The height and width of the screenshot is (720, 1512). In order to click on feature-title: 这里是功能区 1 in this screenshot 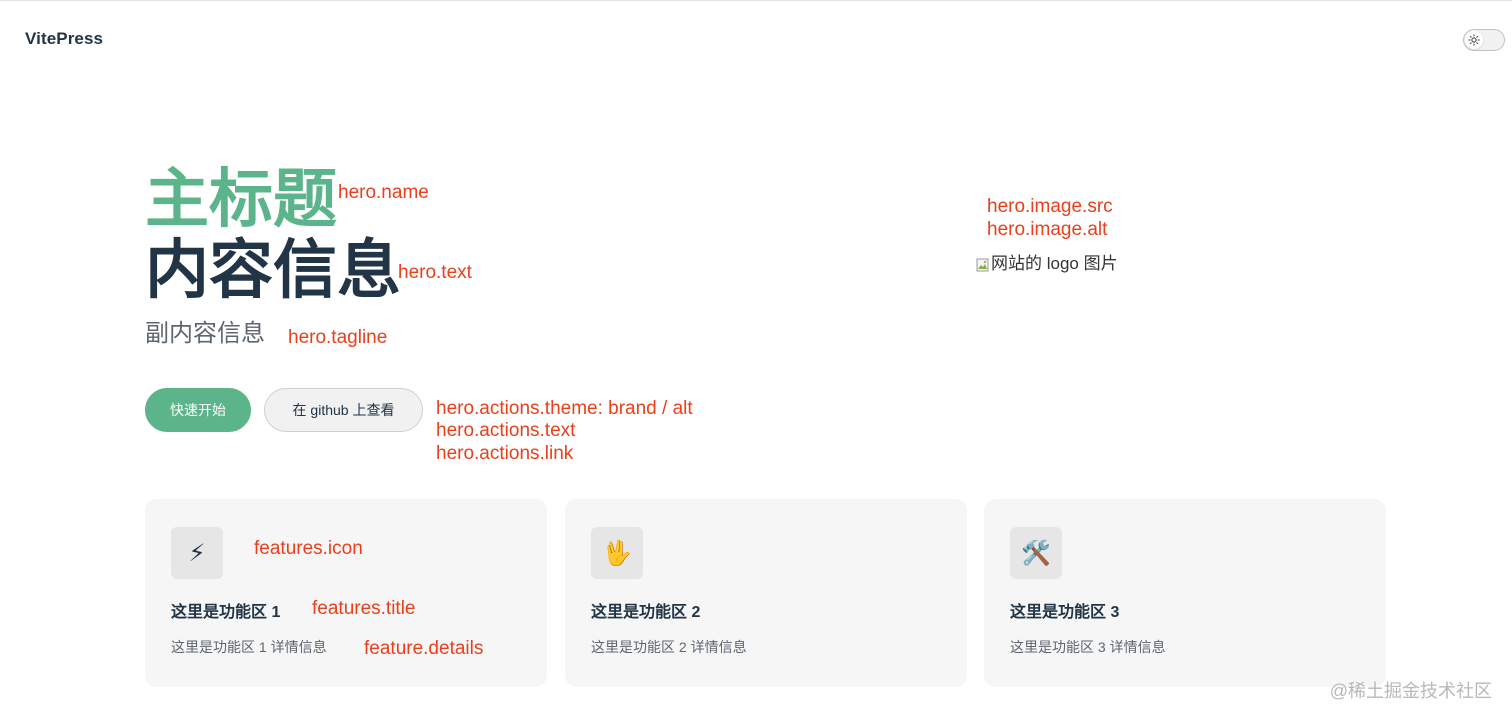, I will do `click(226, 612)`.